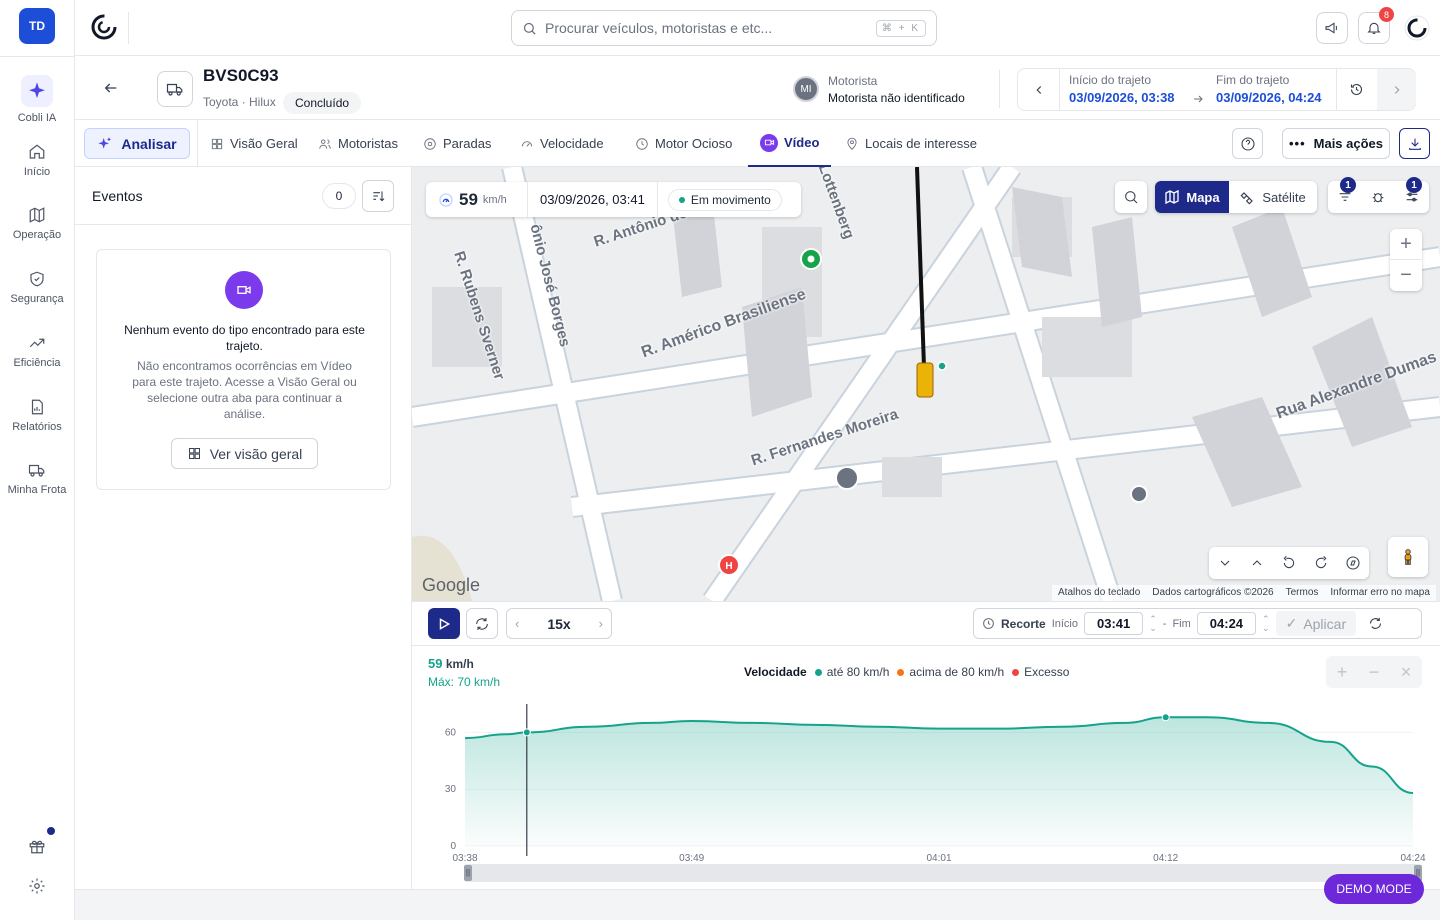  I want to click on terms-link: Termos, so click(1302, 593).